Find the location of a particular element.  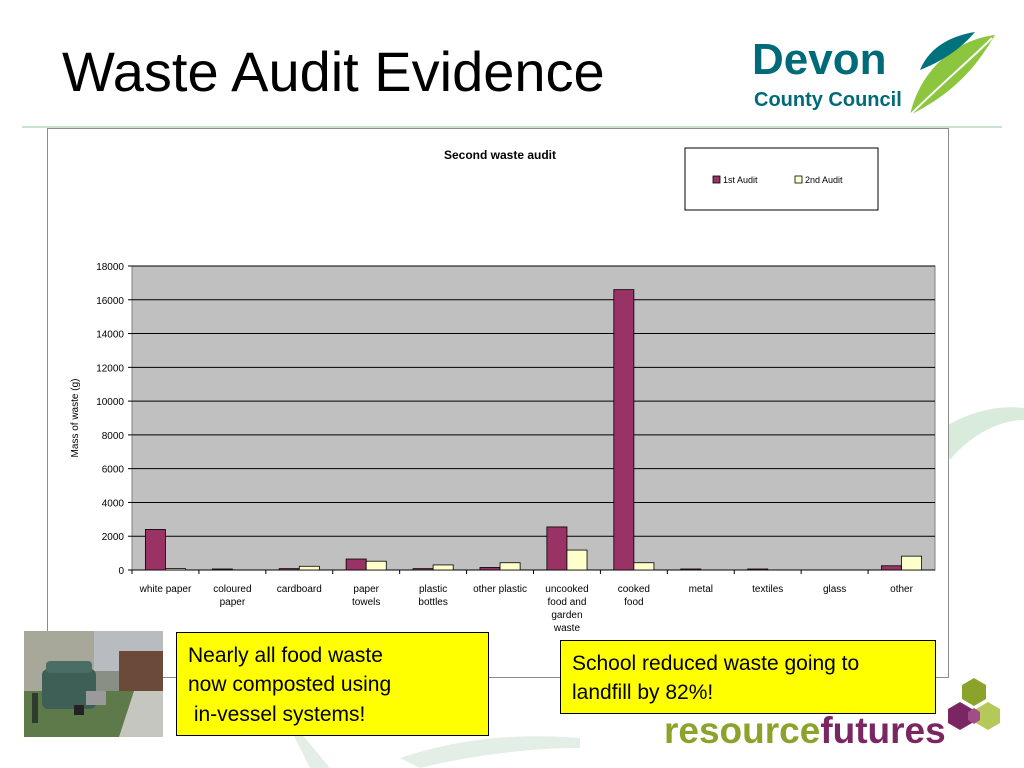

logo-resource-word: resource is located at coordinates (742, 730).